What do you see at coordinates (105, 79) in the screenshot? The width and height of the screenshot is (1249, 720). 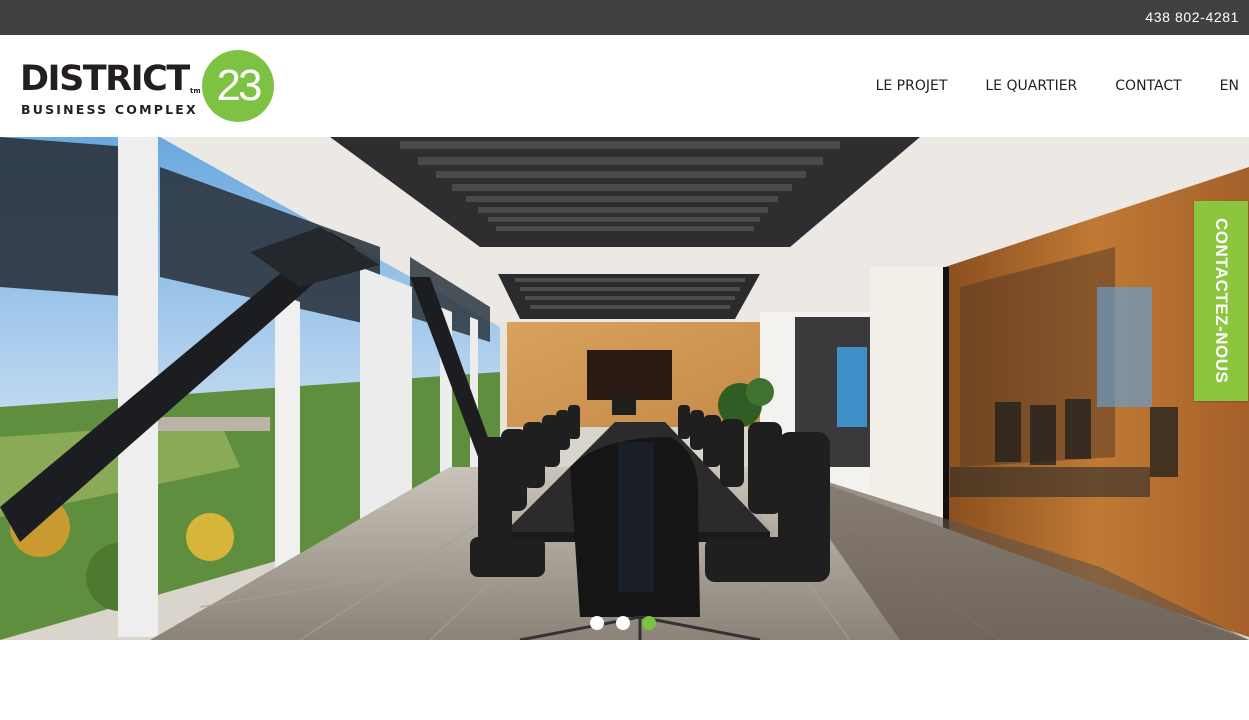 I see `logo-wordmark: DISTRICT` at bounding box center [105, 79].